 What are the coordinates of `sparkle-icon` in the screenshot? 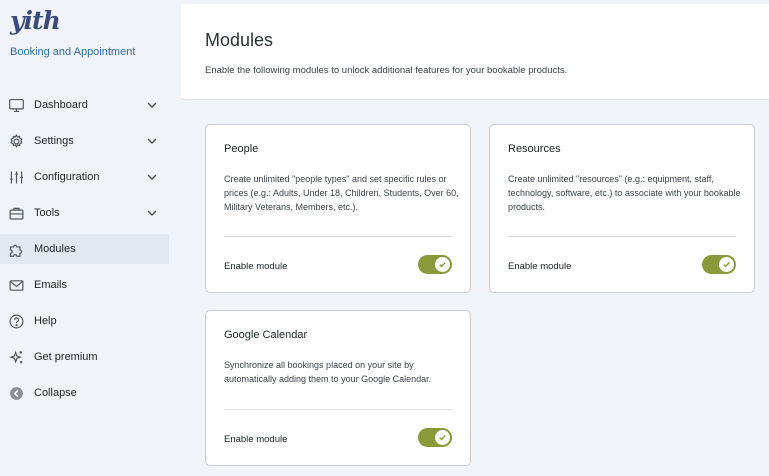 It's located at (16, 357).